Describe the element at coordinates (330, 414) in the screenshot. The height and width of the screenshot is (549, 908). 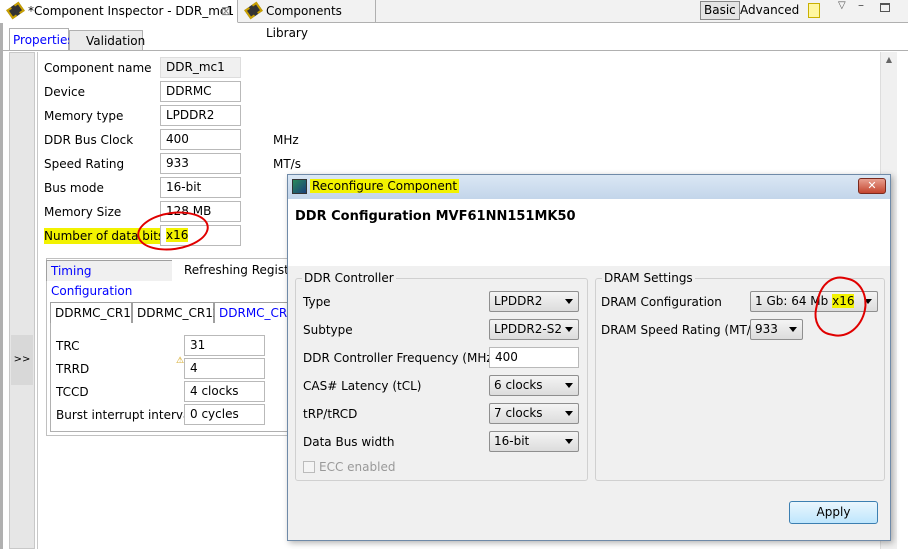
I see `controller-label: tRP/tRCD` at that location.